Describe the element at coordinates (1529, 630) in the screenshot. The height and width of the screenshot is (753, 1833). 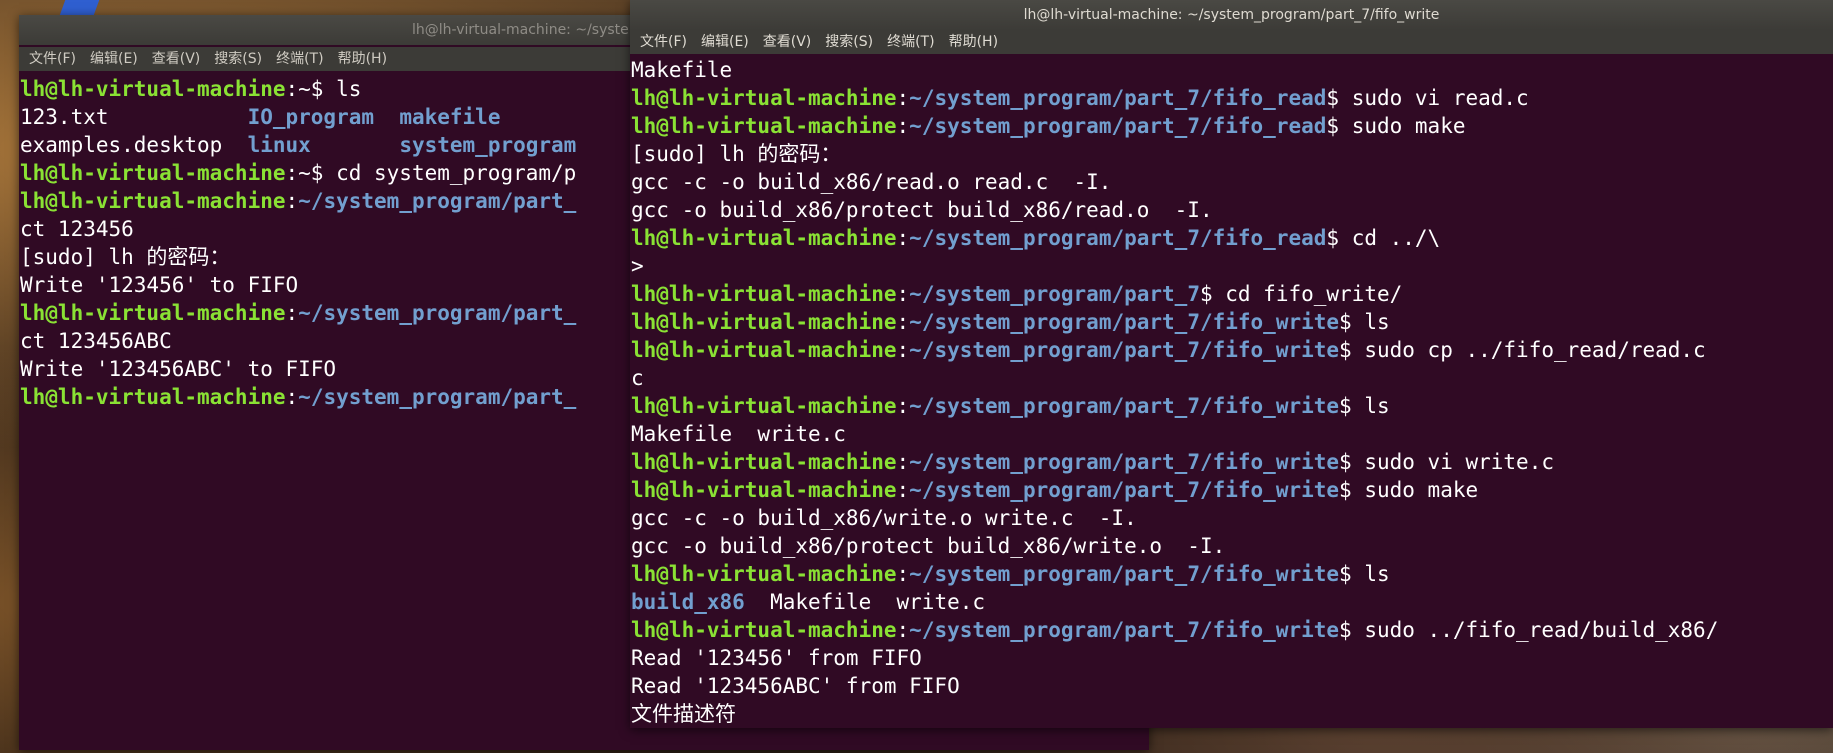
I see `terminal-text: $ sudo ../fifo_read/build_x86/` at that location.